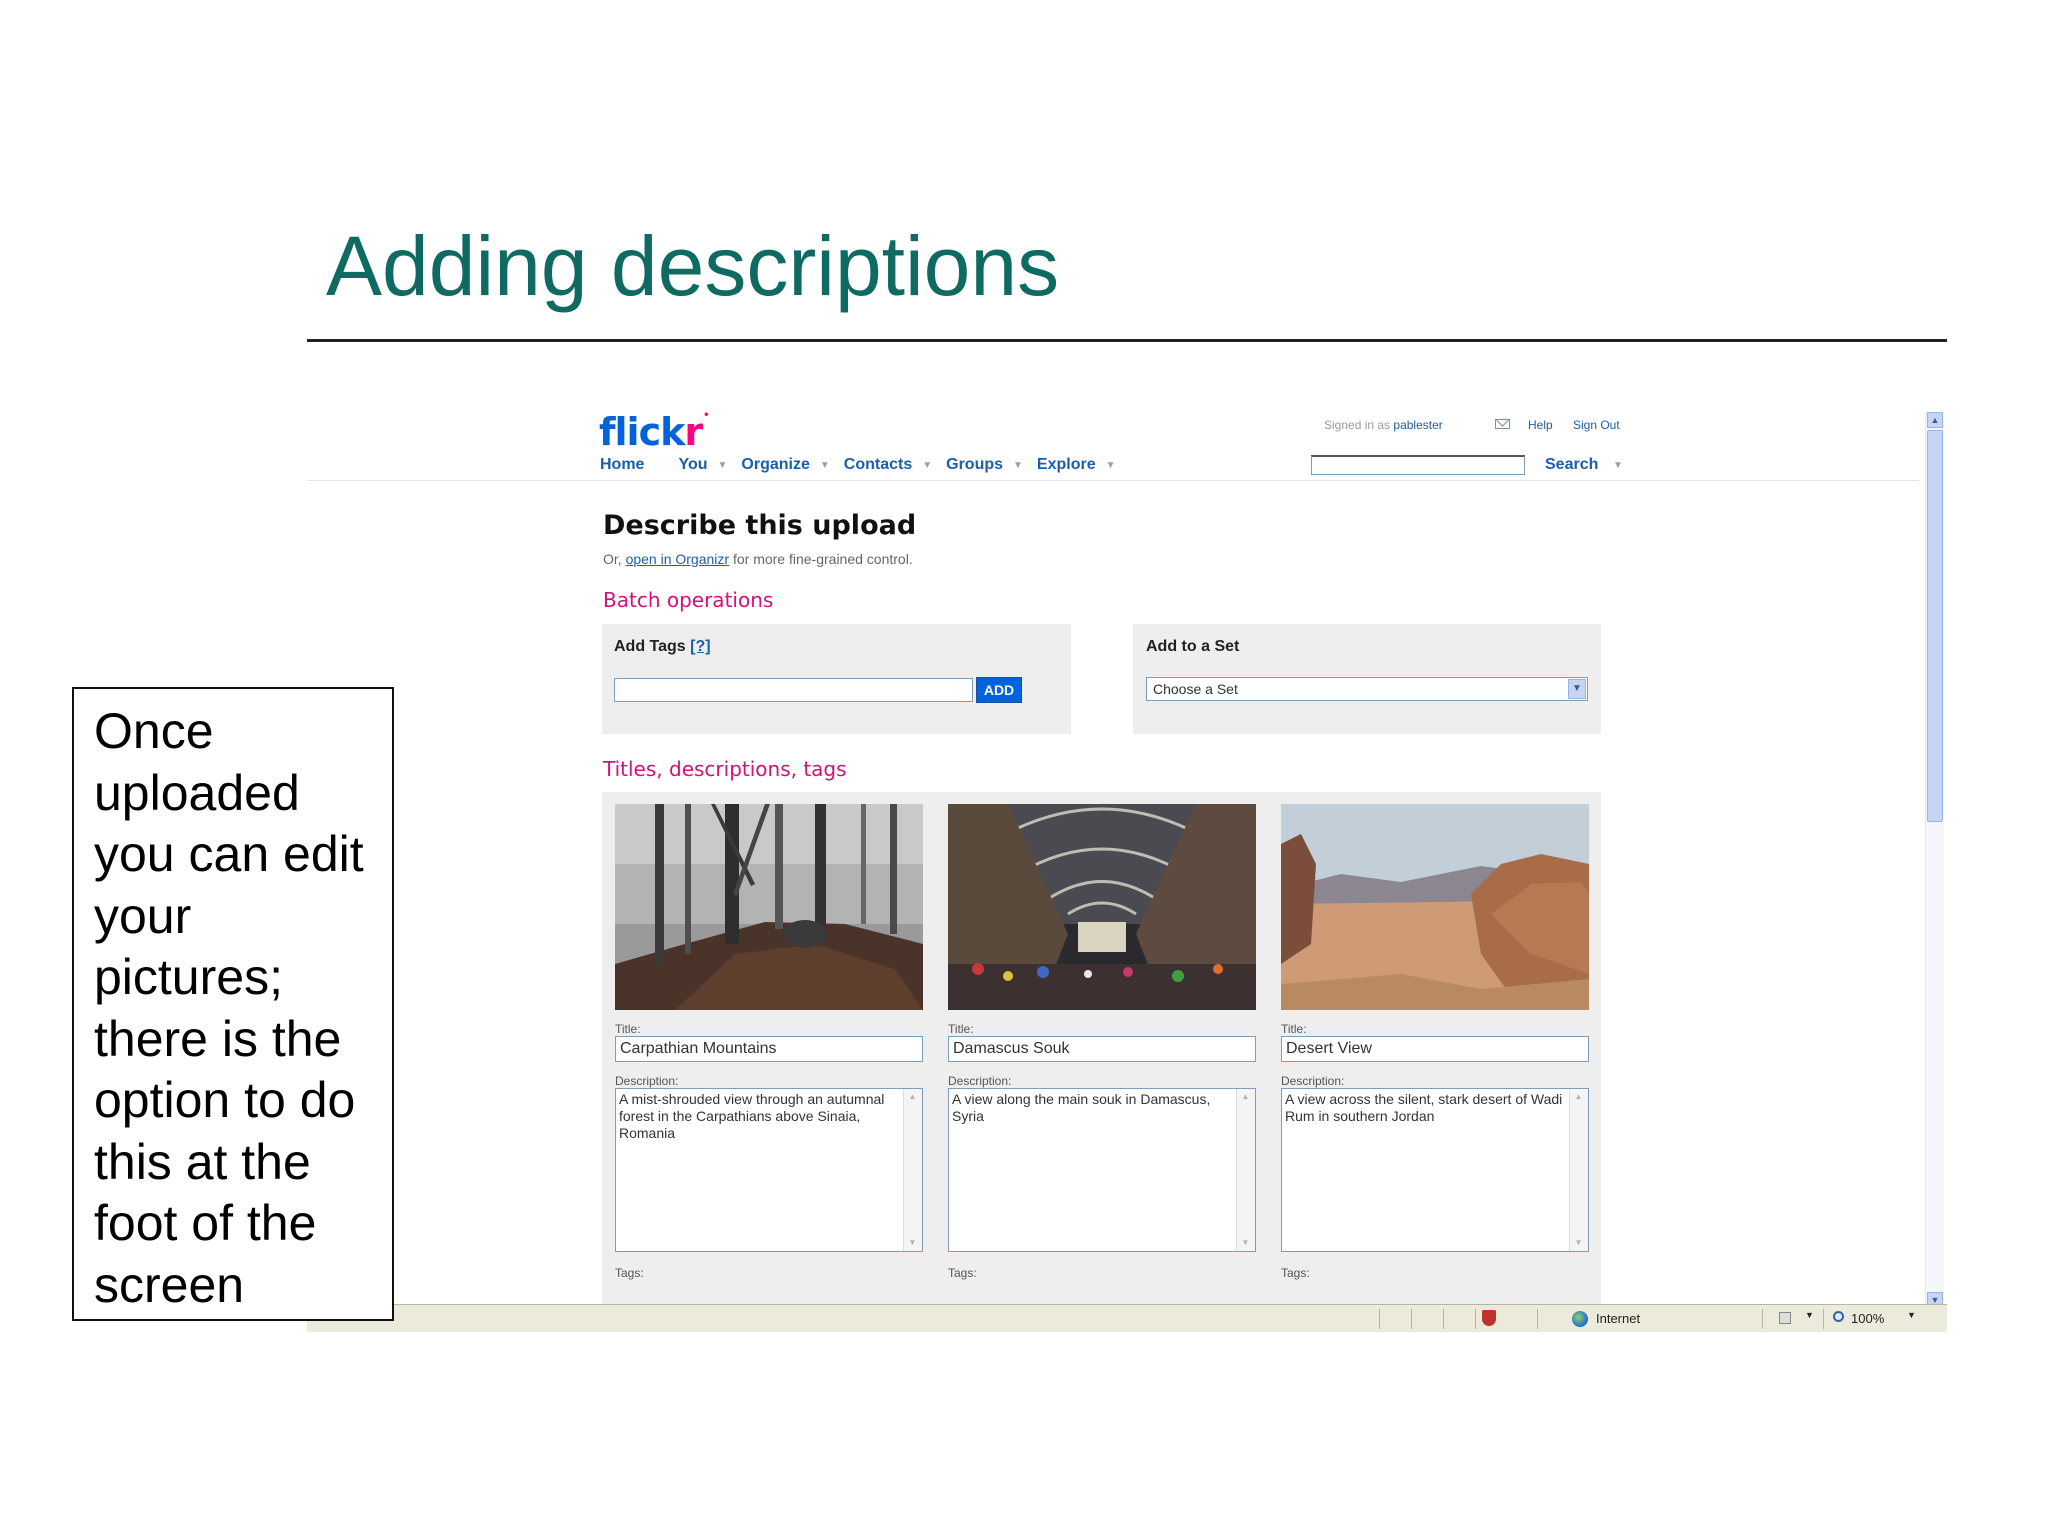 Image resolution: width=2048 pixels, height=1536 pixels. I want to click on page-scrollbar: ▲ ▼, so click(1934, 860).